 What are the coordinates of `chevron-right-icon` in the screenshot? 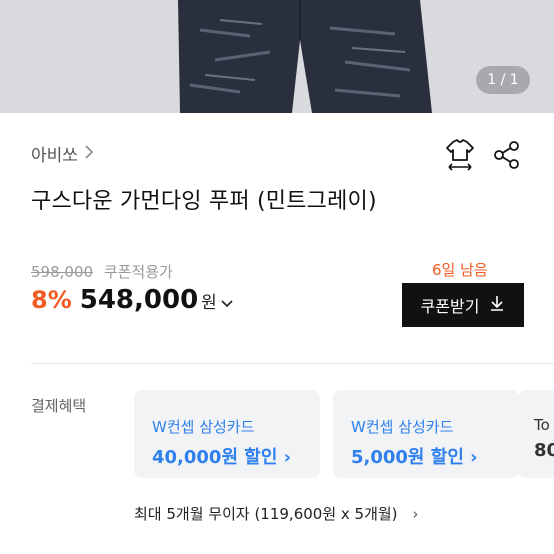 It's located at (89, 153).